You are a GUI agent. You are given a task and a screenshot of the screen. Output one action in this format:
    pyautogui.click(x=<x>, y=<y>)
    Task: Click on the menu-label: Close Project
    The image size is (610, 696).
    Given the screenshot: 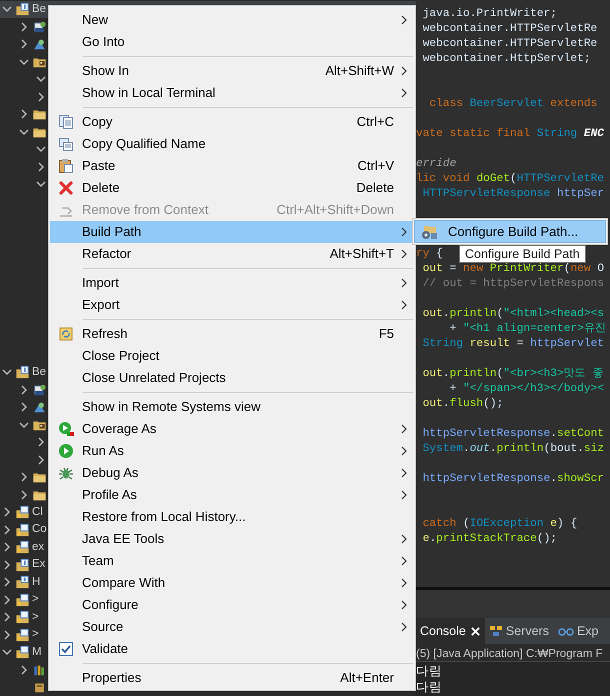 What is the action you would take?
    pyautogui.click(x=121, y=356)
    